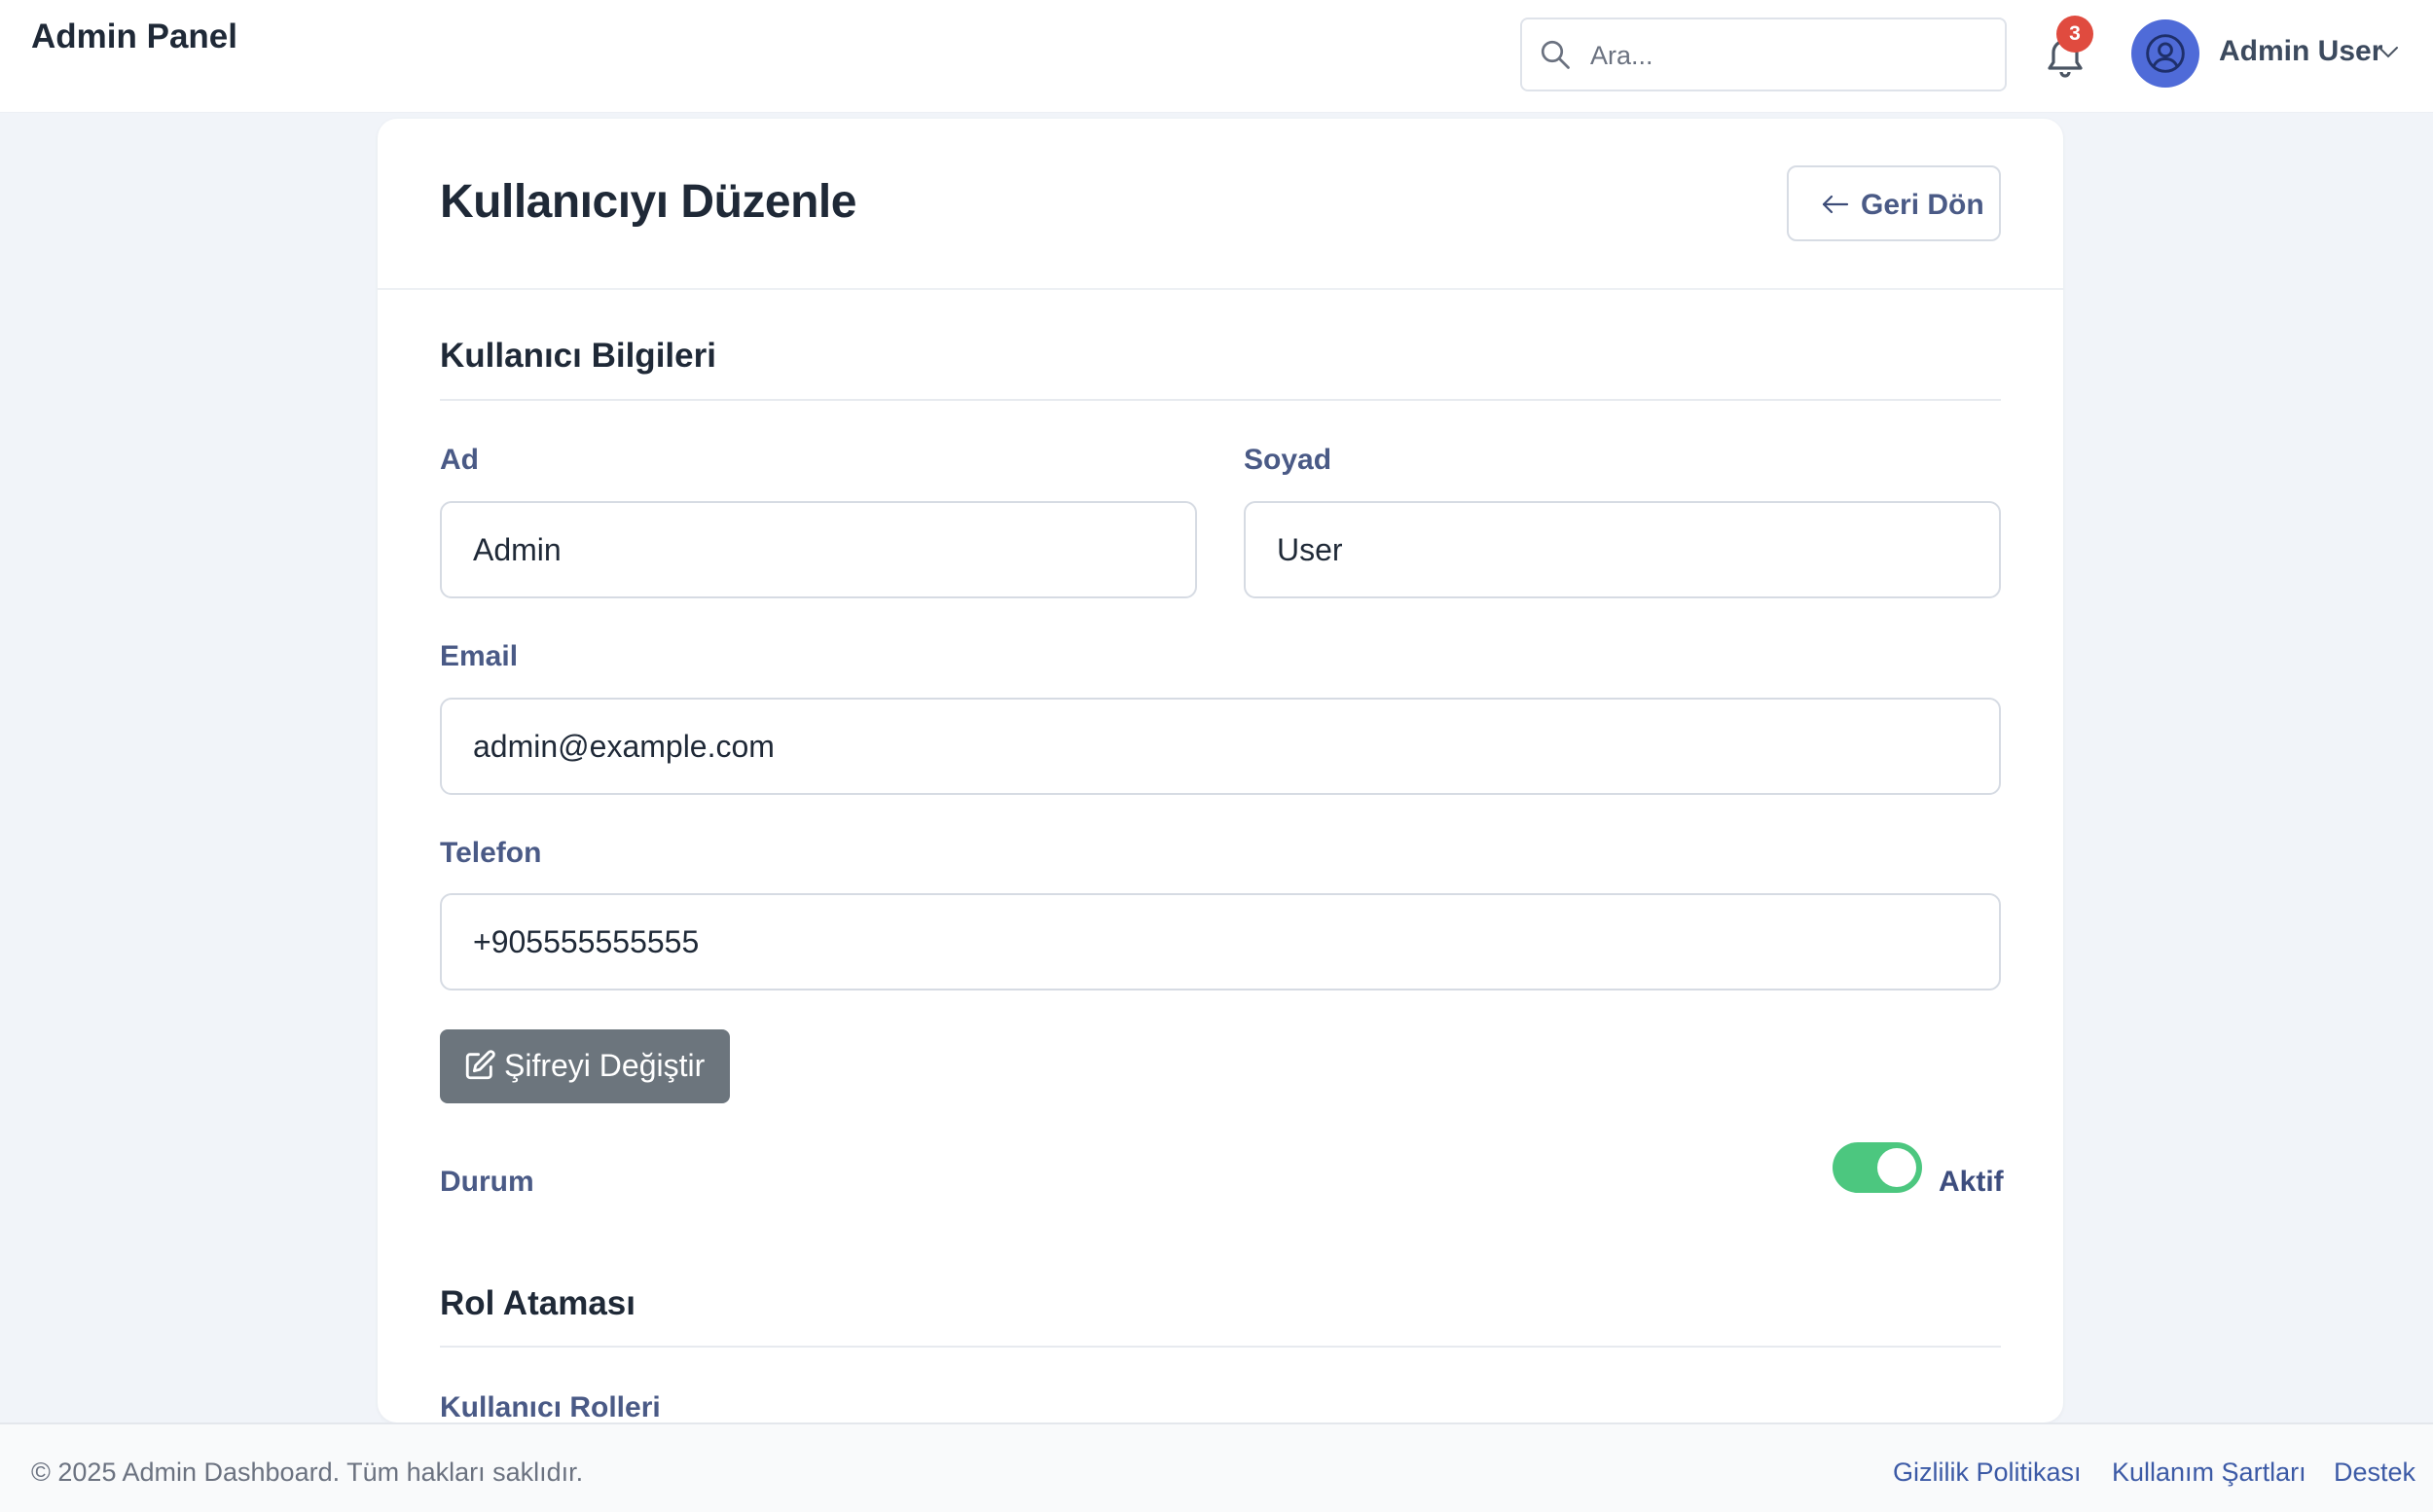 The width and height of the screenshot is (2433, 1512). I want to click on terms-of-use-link: Kullanım Şartları, so click(2209, 1473).